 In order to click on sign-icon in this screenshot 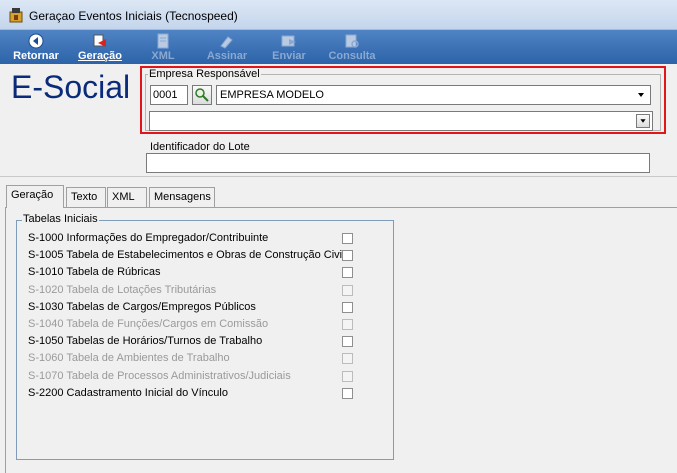, I will do `click(226, 42)`.